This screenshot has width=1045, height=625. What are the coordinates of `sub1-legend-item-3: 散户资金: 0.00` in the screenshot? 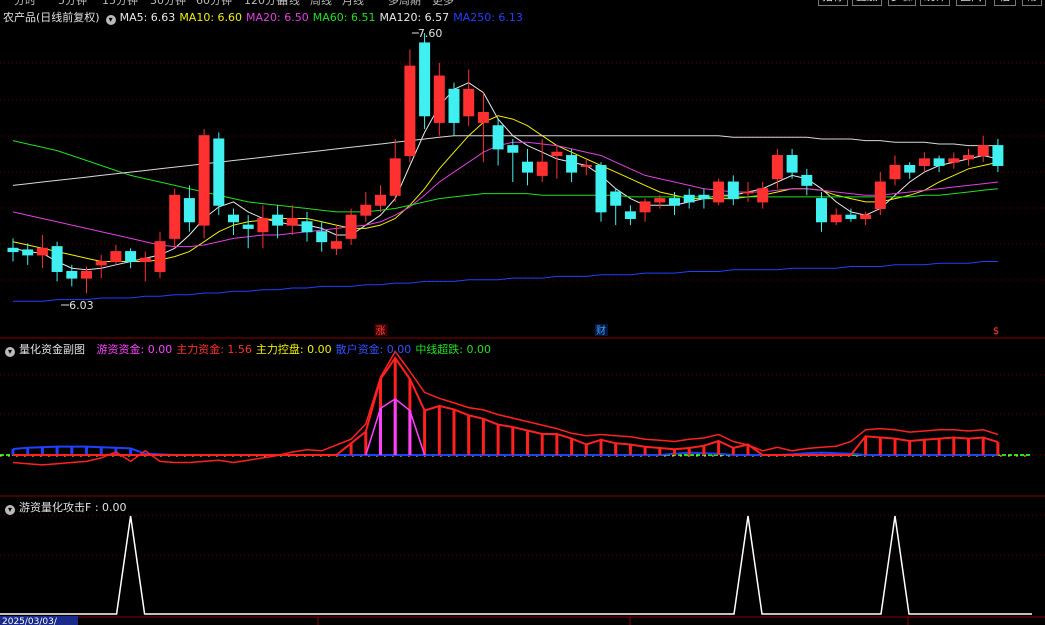 It's located at (373, 349).